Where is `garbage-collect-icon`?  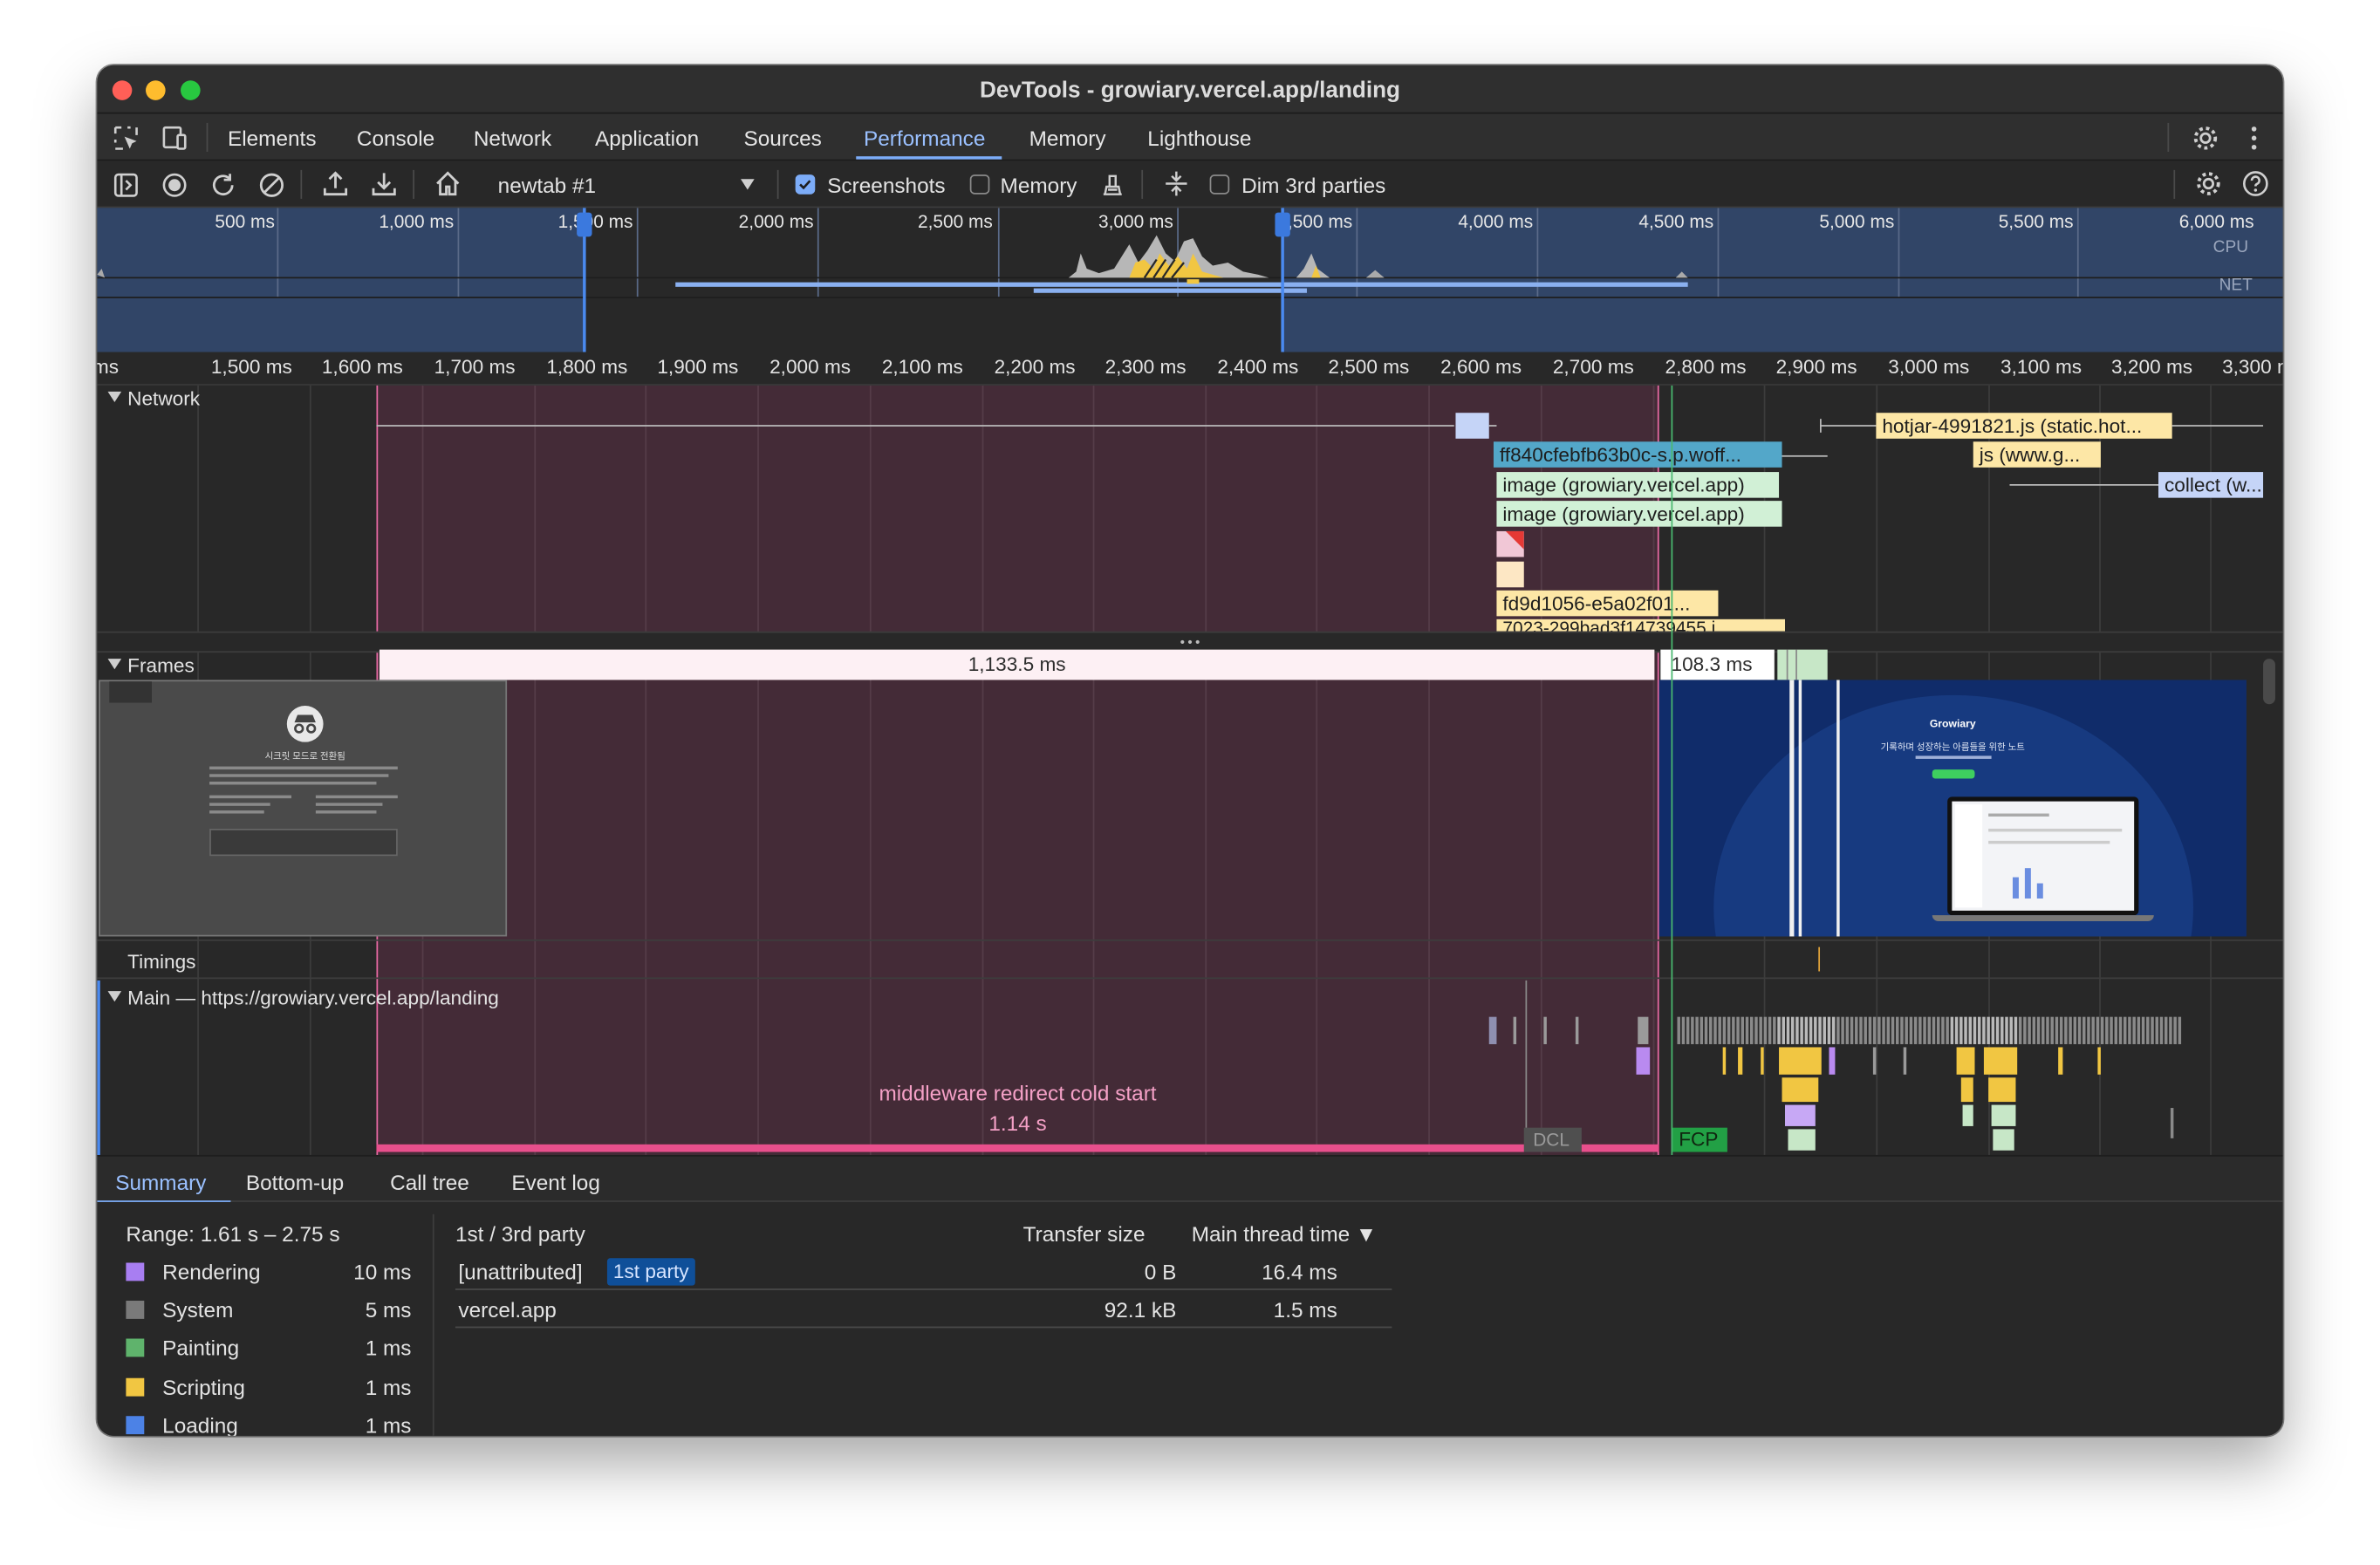
garbage-collect-icon is located at coordinates (1112, 183).